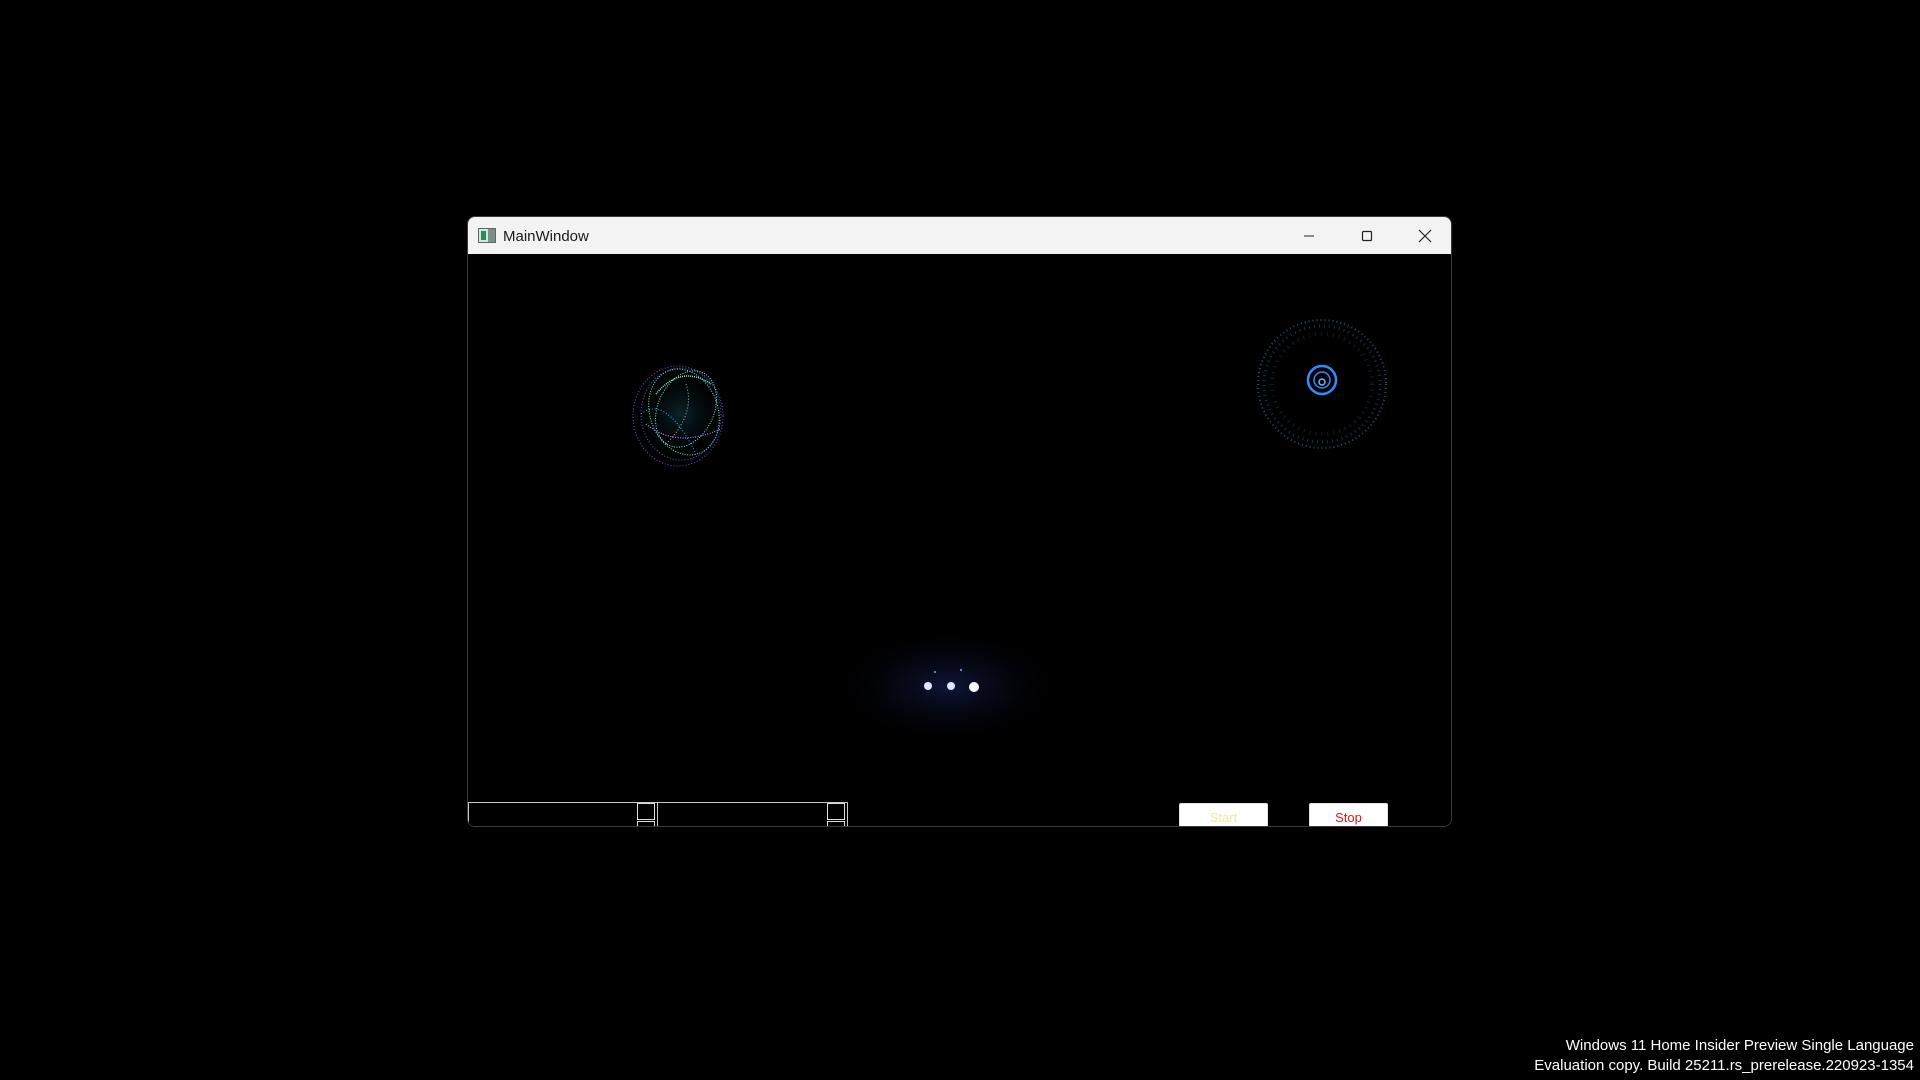  What do you see at coordinates (646, 823) in the screenshot?
I see `spinbox-1-down-arrow-icon` at bounding box center [646, 823].